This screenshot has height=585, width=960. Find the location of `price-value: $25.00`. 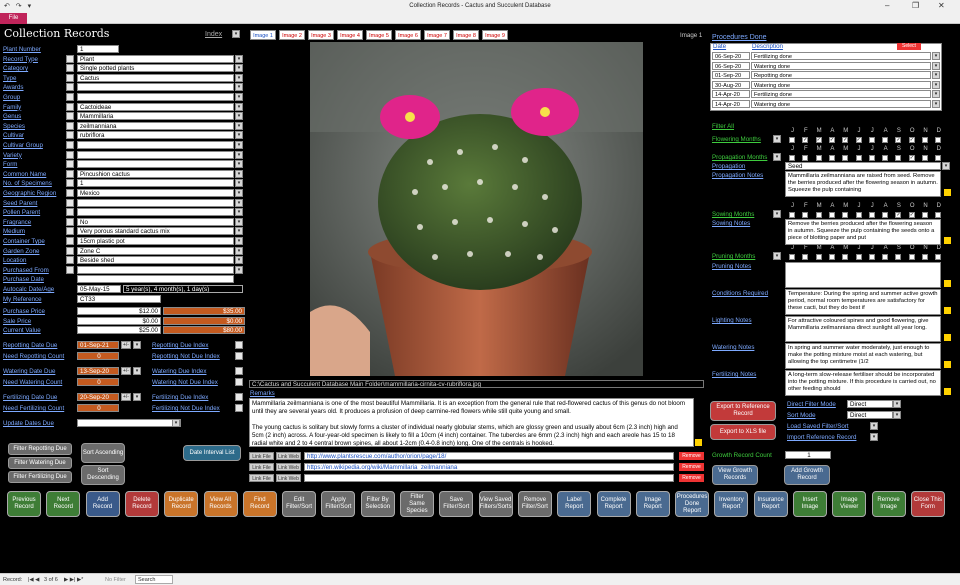

price-value: $25.00 is located at coordinates (119, 330).